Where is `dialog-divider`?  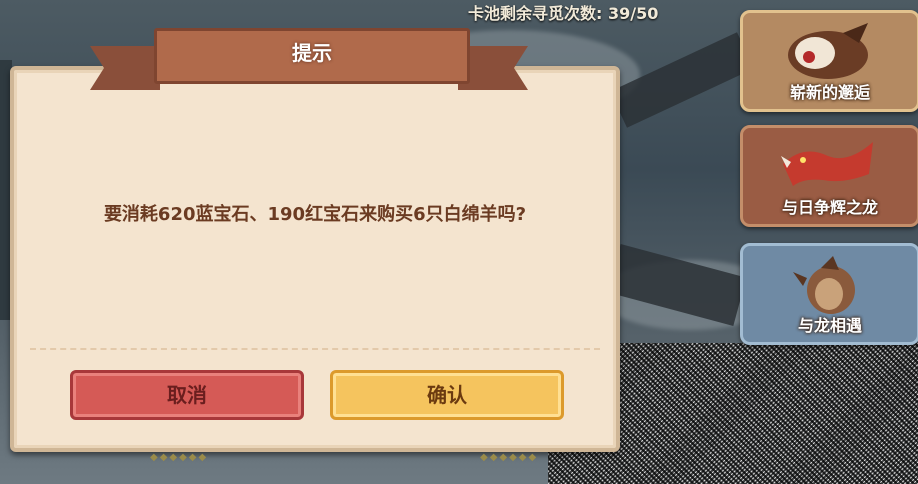
dialog-divider is located at coordinates (315, 349).